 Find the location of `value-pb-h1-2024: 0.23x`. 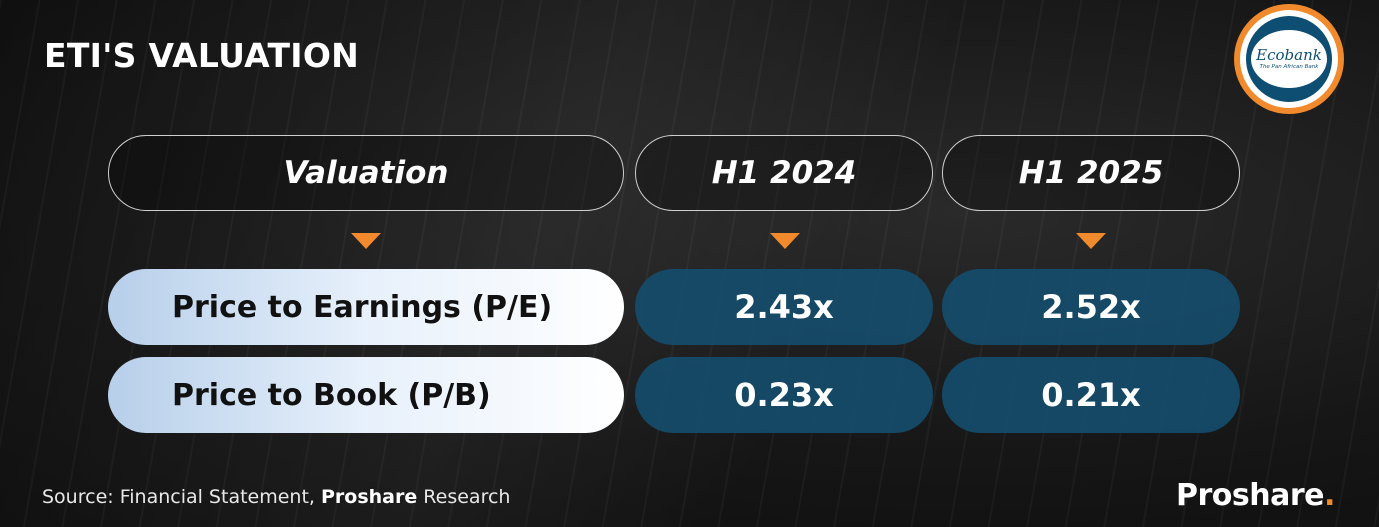

value-pb-h1-2024: 0.23x is located at coordinates (784, 395).